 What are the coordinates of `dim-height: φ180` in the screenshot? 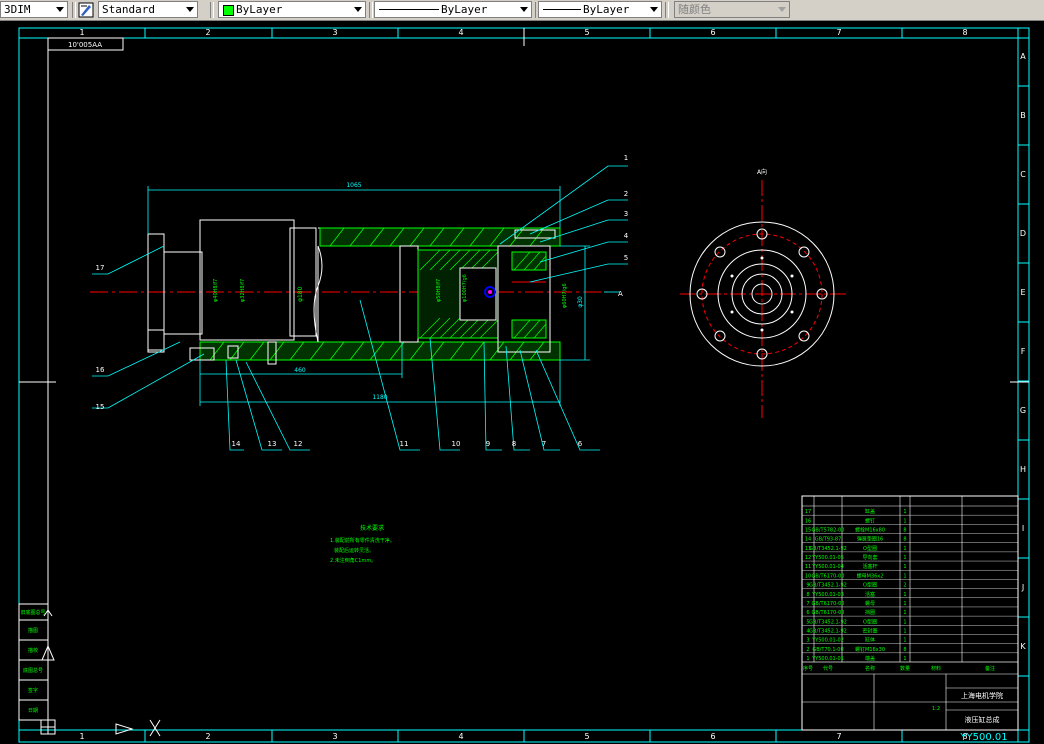 It's located at (300, 294).